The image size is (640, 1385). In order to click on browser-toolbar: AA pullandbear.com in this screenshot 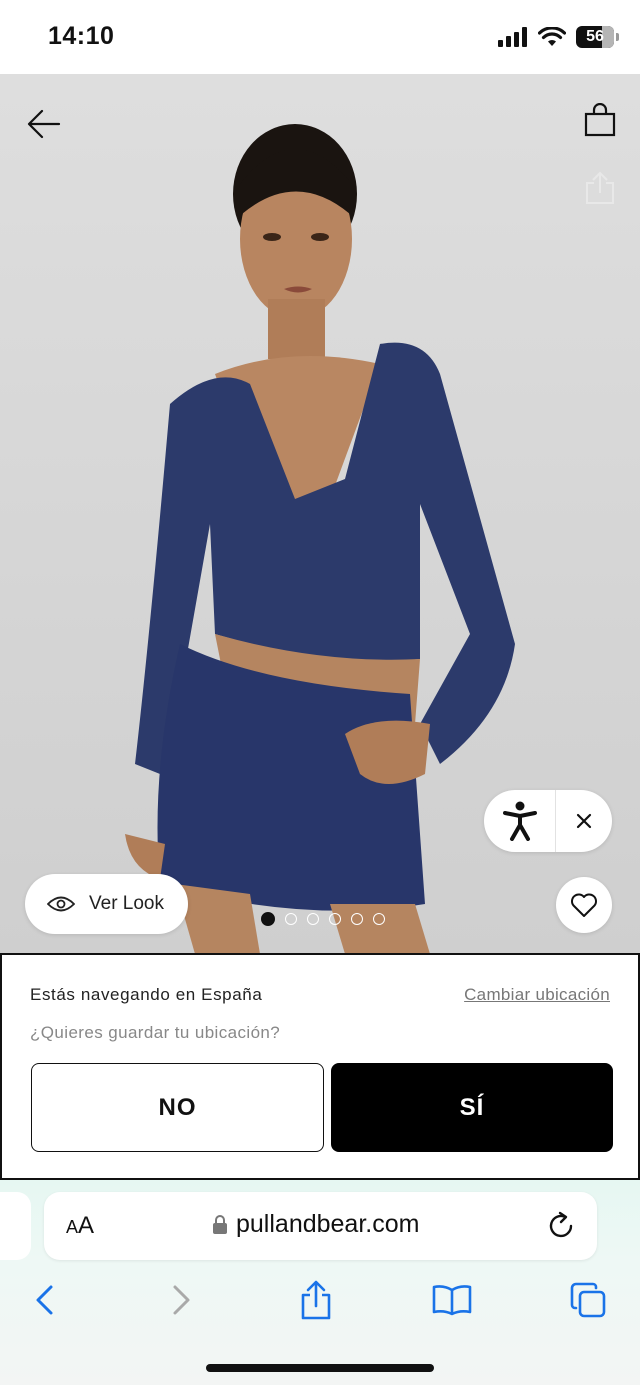, I will do `click(320, 1282)`.